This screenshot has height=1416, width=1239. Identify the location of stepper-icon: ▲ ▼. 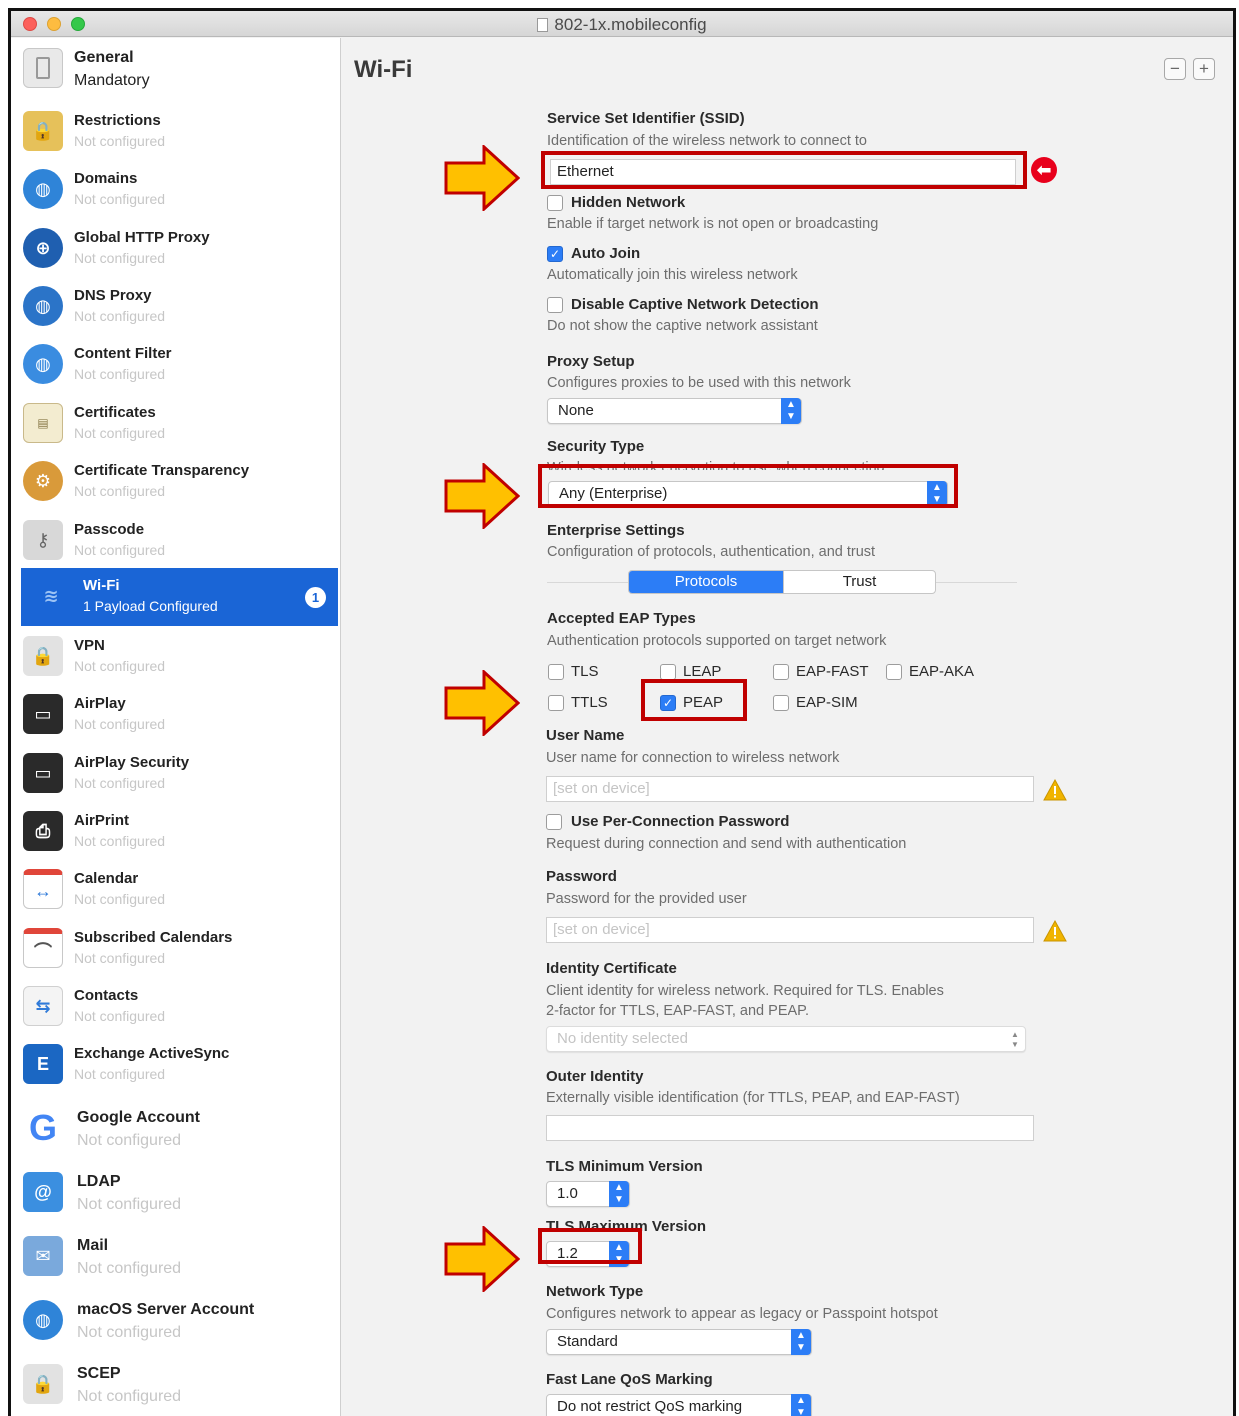
(1015, 1039).